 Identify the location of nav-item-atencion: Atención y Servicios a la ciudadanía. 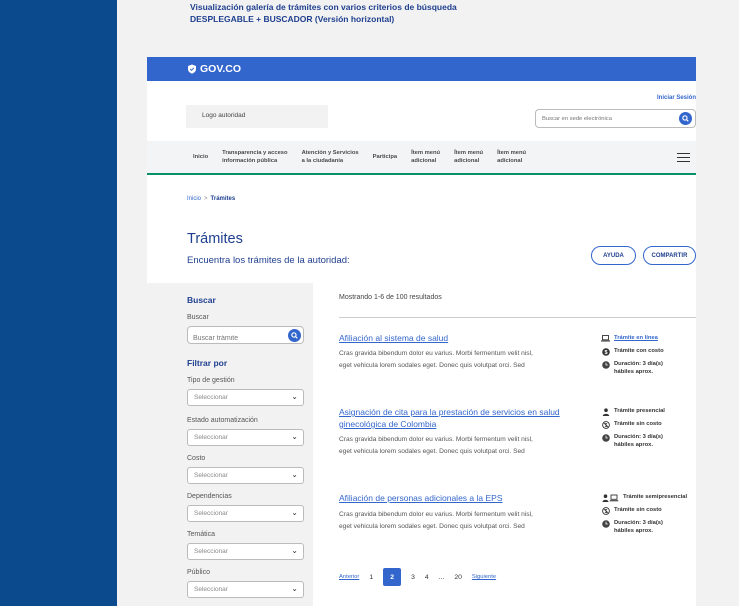
(330, 157).